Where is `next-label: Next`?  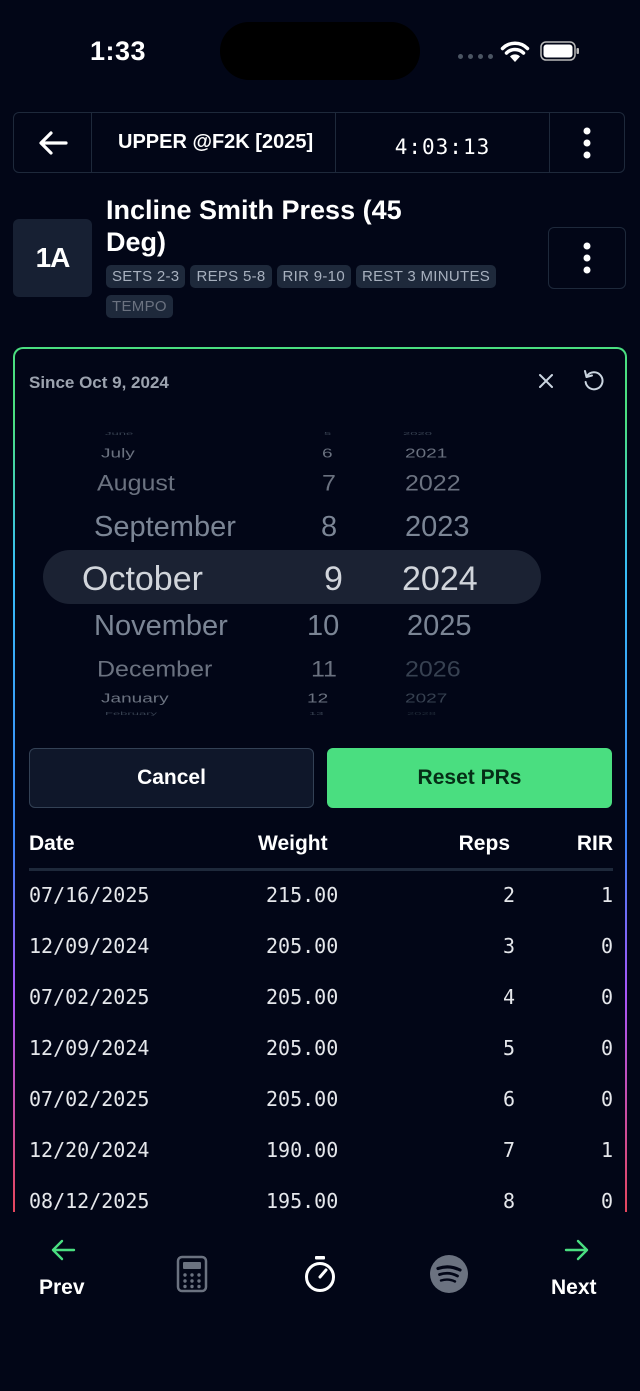 next-label: Next is located at coordinates (574, 1287).